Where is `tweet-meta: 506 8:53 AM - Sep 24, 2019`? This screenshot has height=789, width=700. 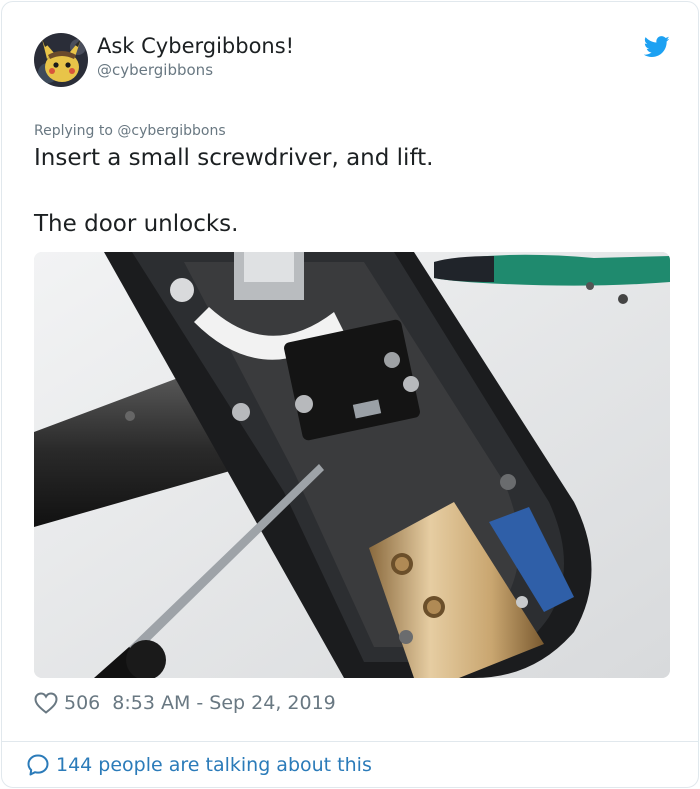 tweet-meta: 506 8:53 AM - Sep 24, 2019 is located at coordinates (185, 703).